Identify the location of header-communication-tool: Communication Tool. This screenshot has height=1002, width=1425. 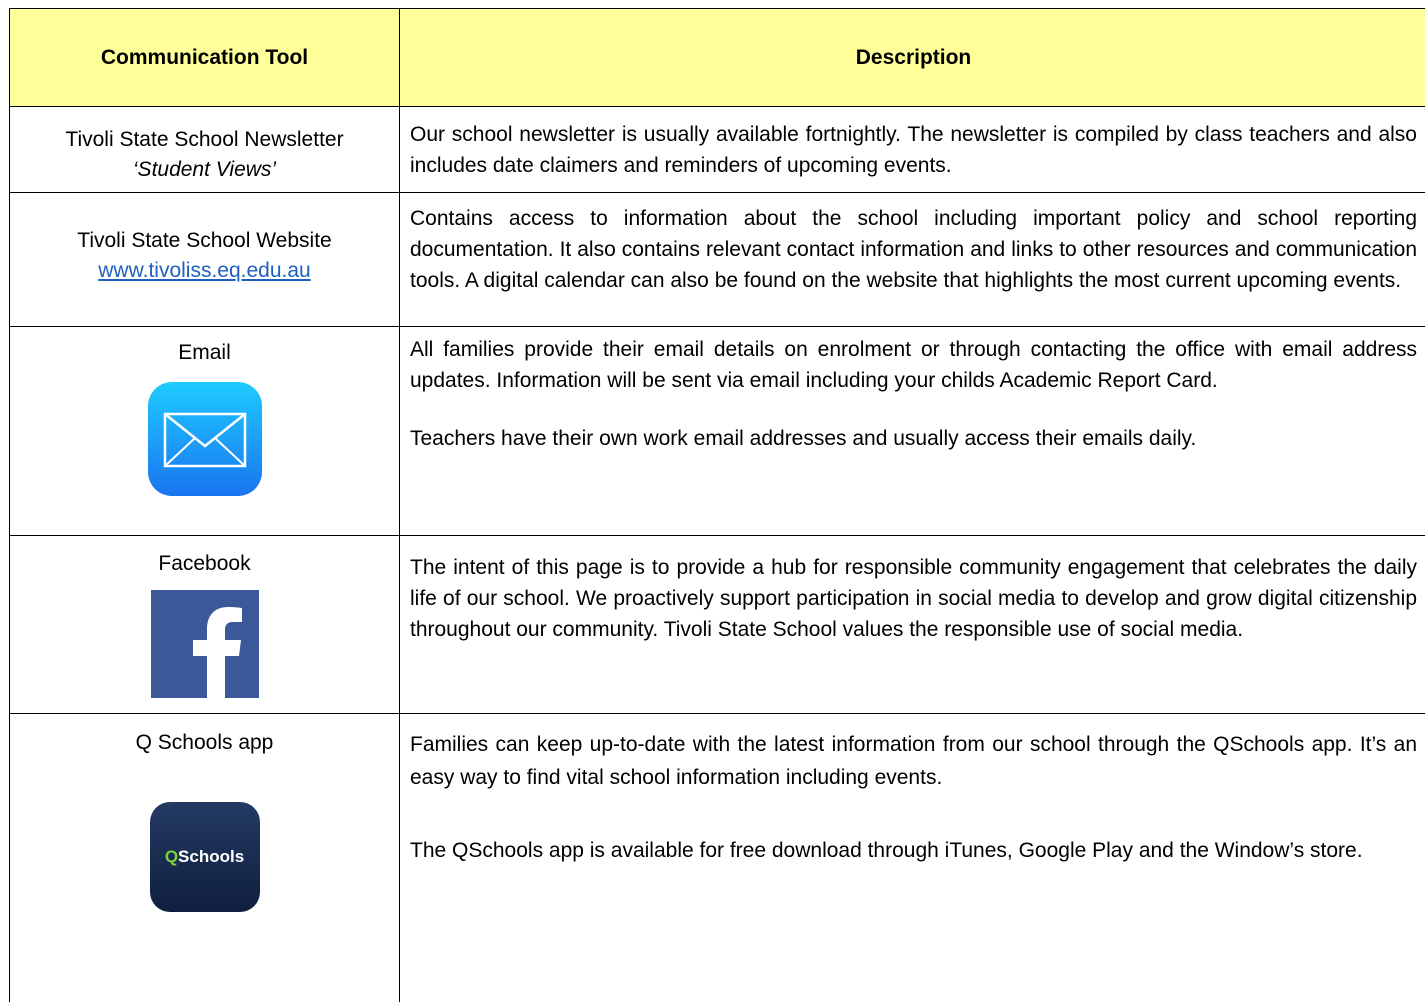
(205, 57).